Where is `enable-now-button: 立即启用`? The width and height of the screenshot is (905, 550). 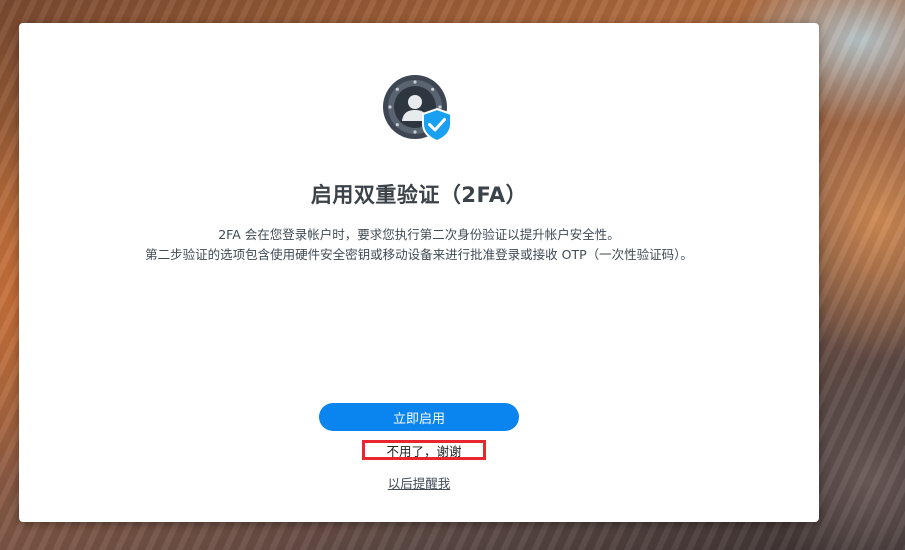 enable-now-button: 立即启用 is located at coordinates (419, 417).